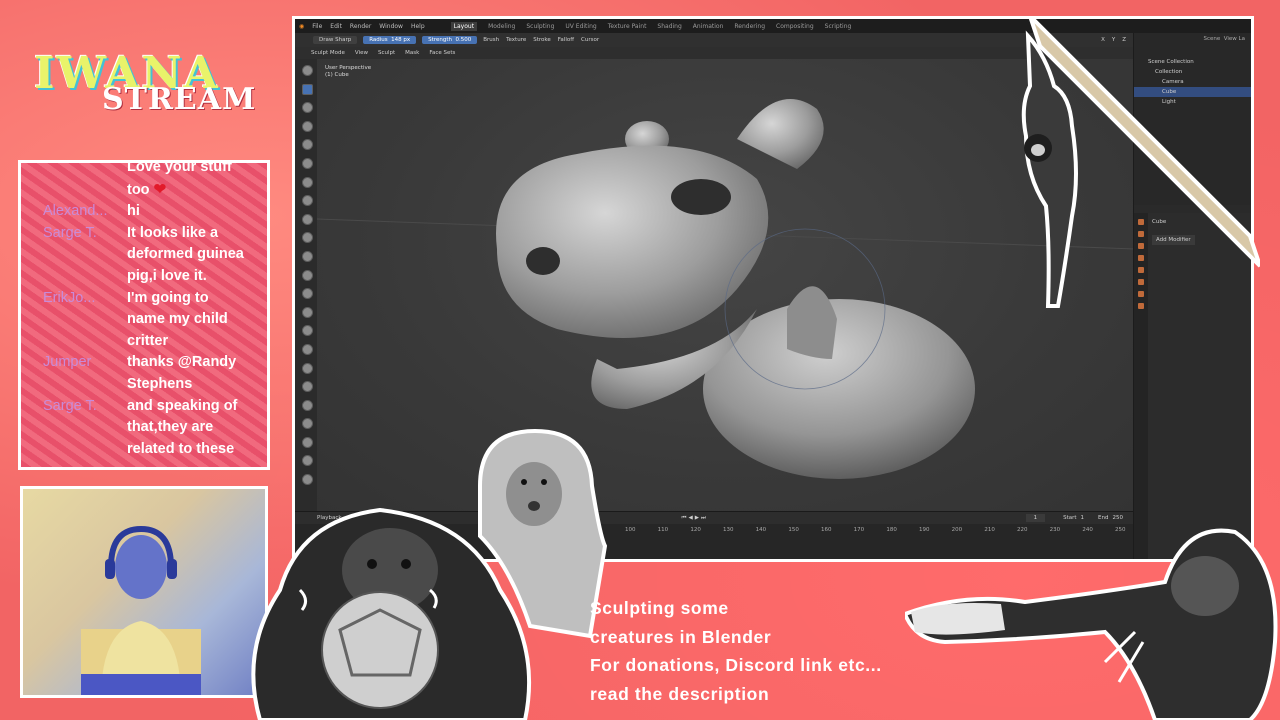 Image resolution: width=1280 pixels, height=720 pixels. What do you see at coordinates (328, 53) in the screenshot?
I see `mode-selector: Sculpt Mode` at bounding box center [328, 53].